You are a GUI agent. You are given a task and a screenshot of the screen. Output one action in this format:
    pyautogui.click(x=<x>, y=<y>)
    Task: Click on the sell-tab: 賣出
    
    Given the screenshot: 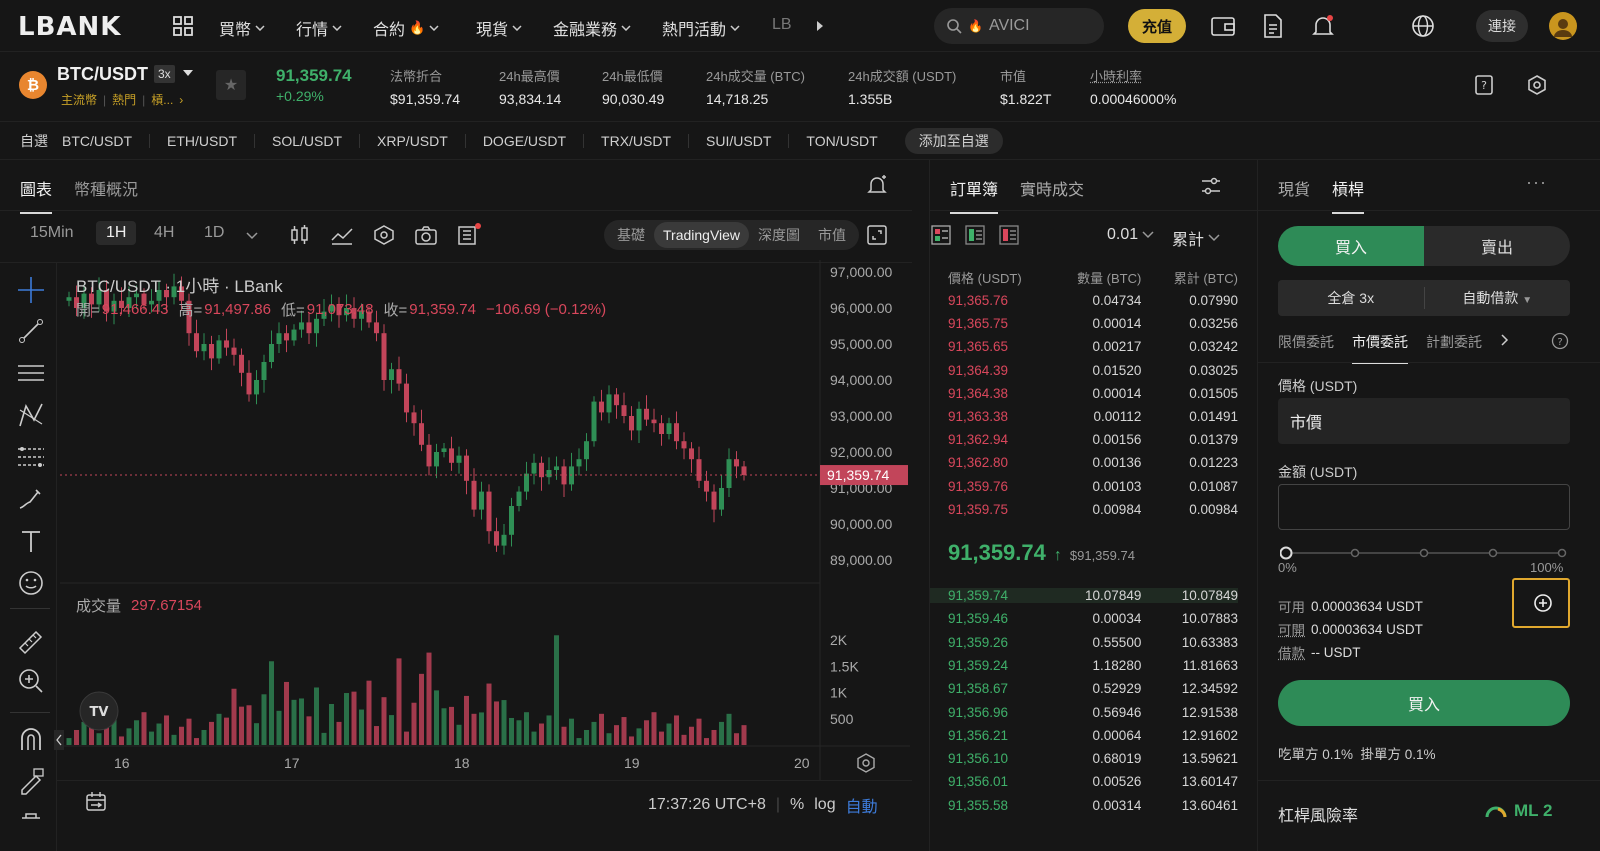 What is the action you would take?
    pyautogui.click(x=1497, y=246)
    